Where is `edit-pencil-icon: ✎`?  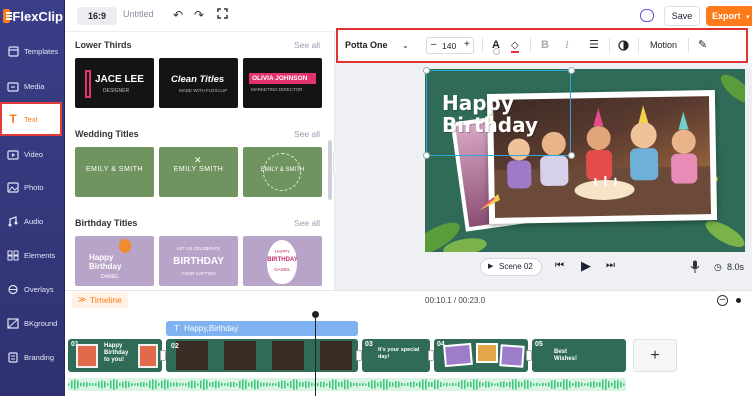
edit-pencil-icon: ✎ is located at coordinates (702, 45).